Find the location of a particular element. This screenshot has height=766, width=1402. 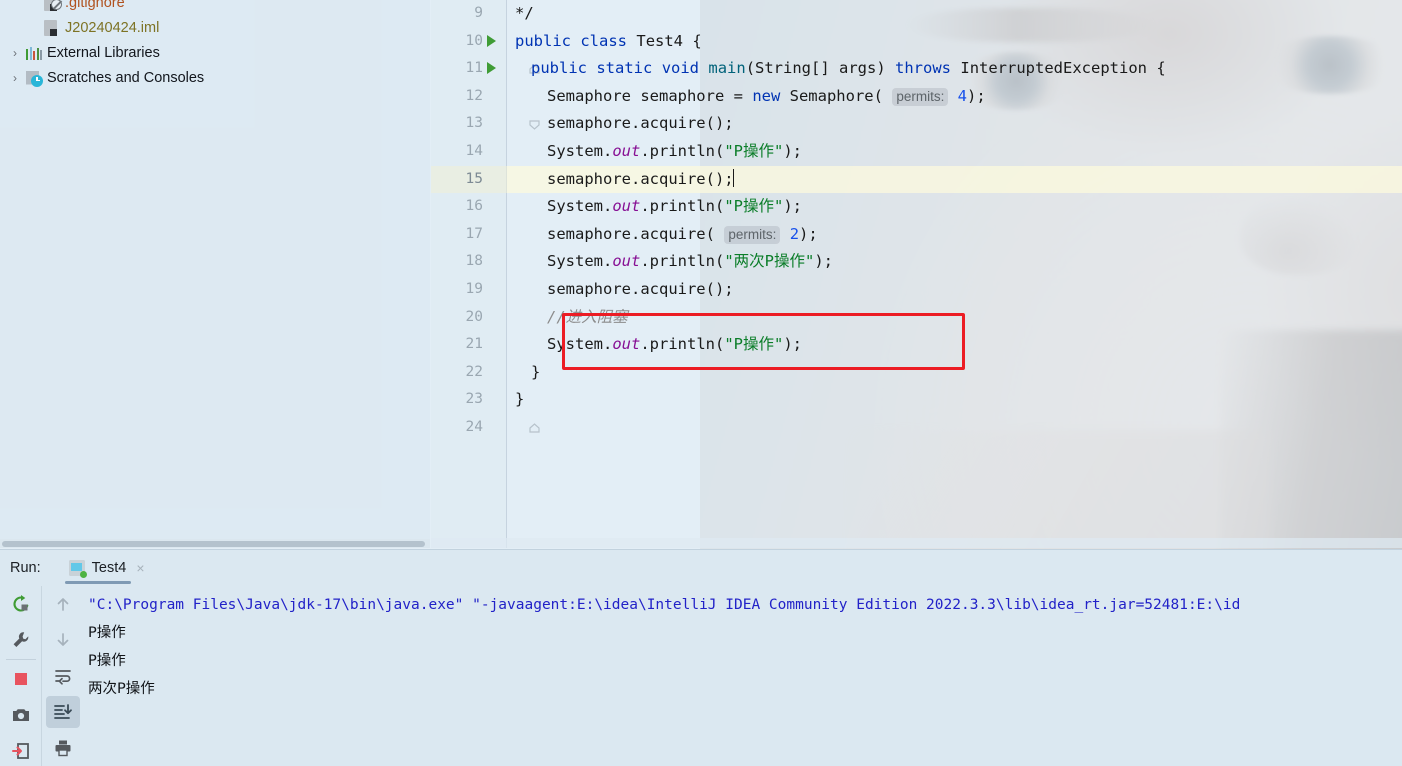

up-button is located at coordinates (63, 604).